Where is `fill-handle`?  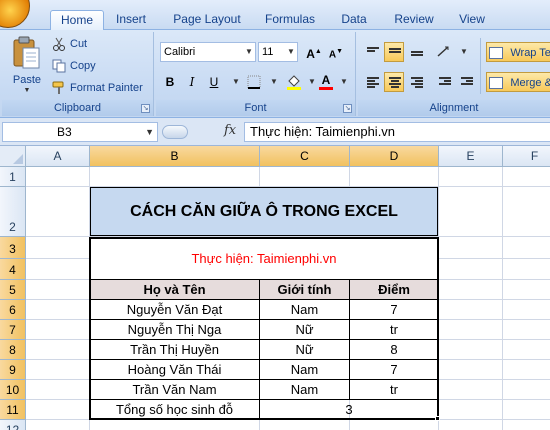 fill-handle is located at coordinates (437, 418).